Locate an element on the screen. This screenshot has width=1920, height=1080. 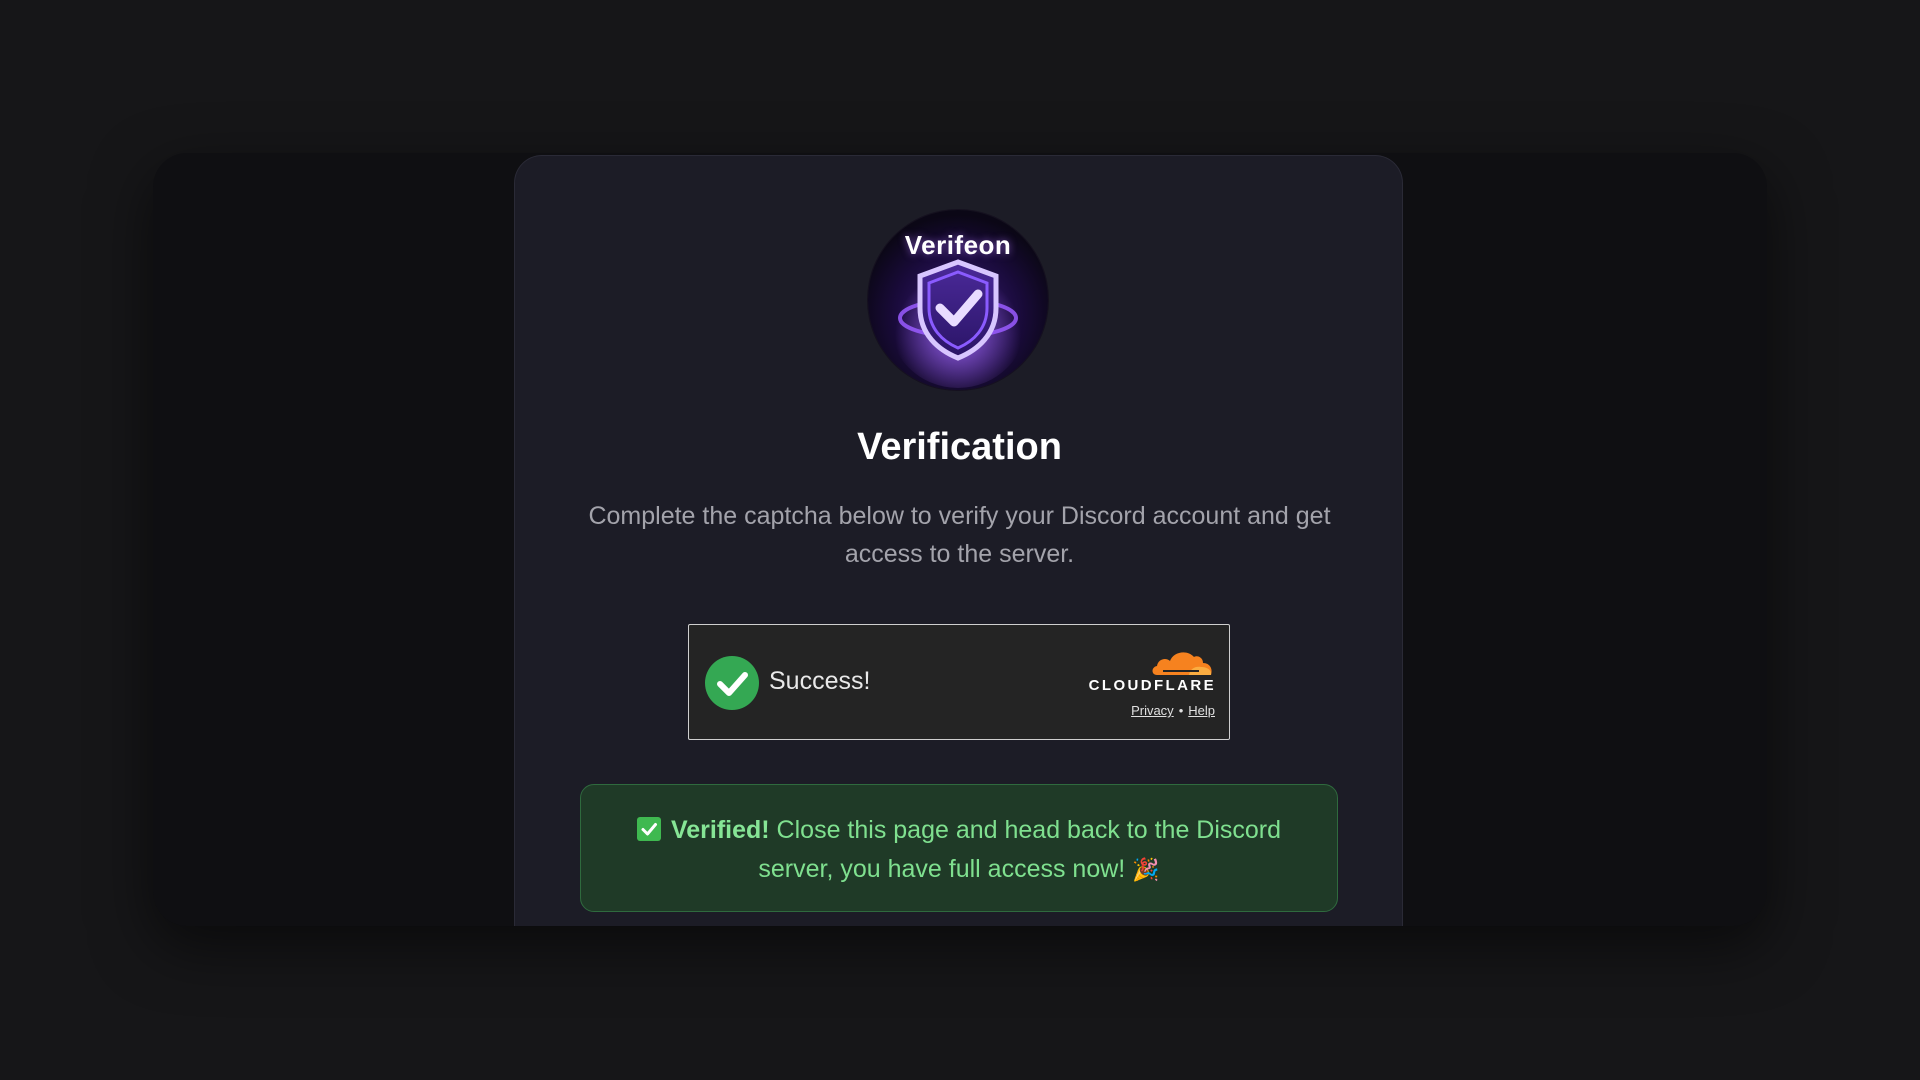
help-link: Help is located at coordinates (1201, 710).